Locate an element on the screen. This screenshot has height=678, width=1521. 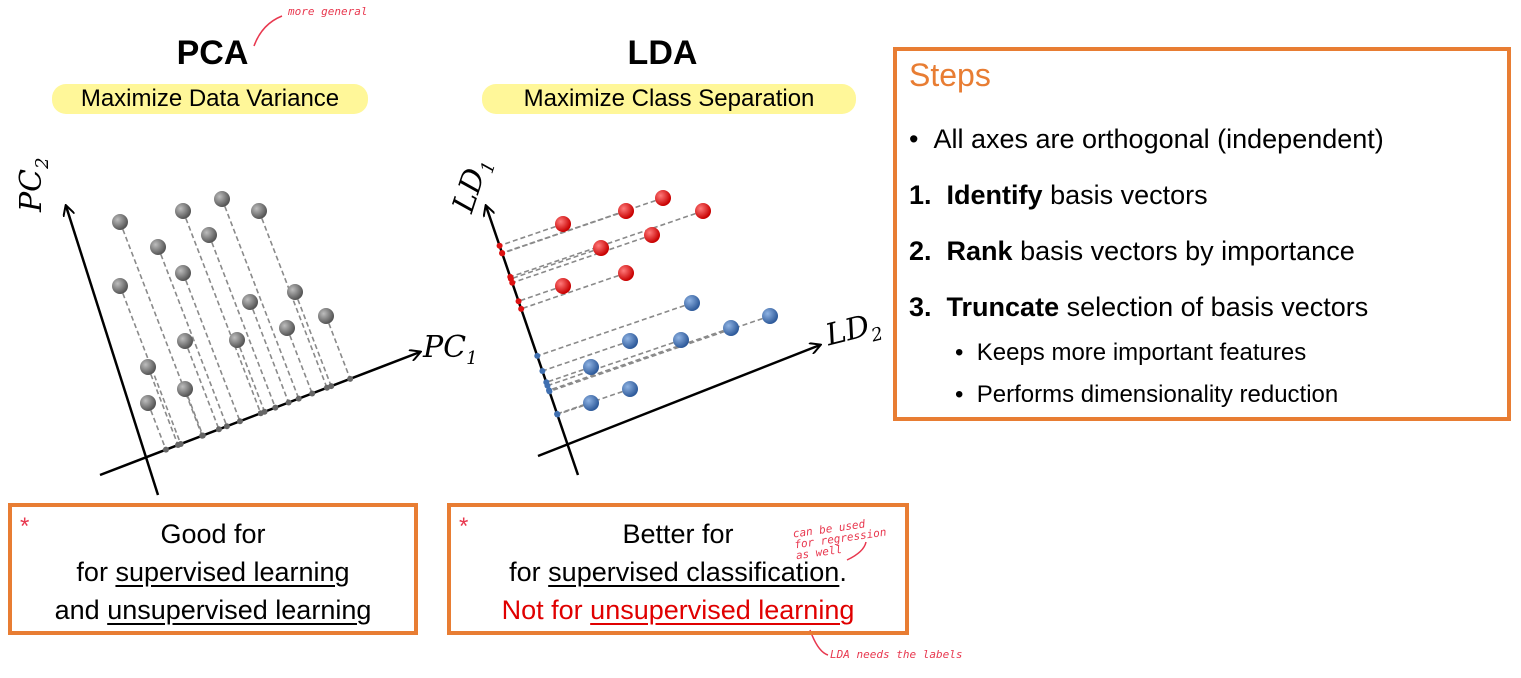
step-2: 2. Rank basis vectors by importance is located at coordinates (1132, 251).